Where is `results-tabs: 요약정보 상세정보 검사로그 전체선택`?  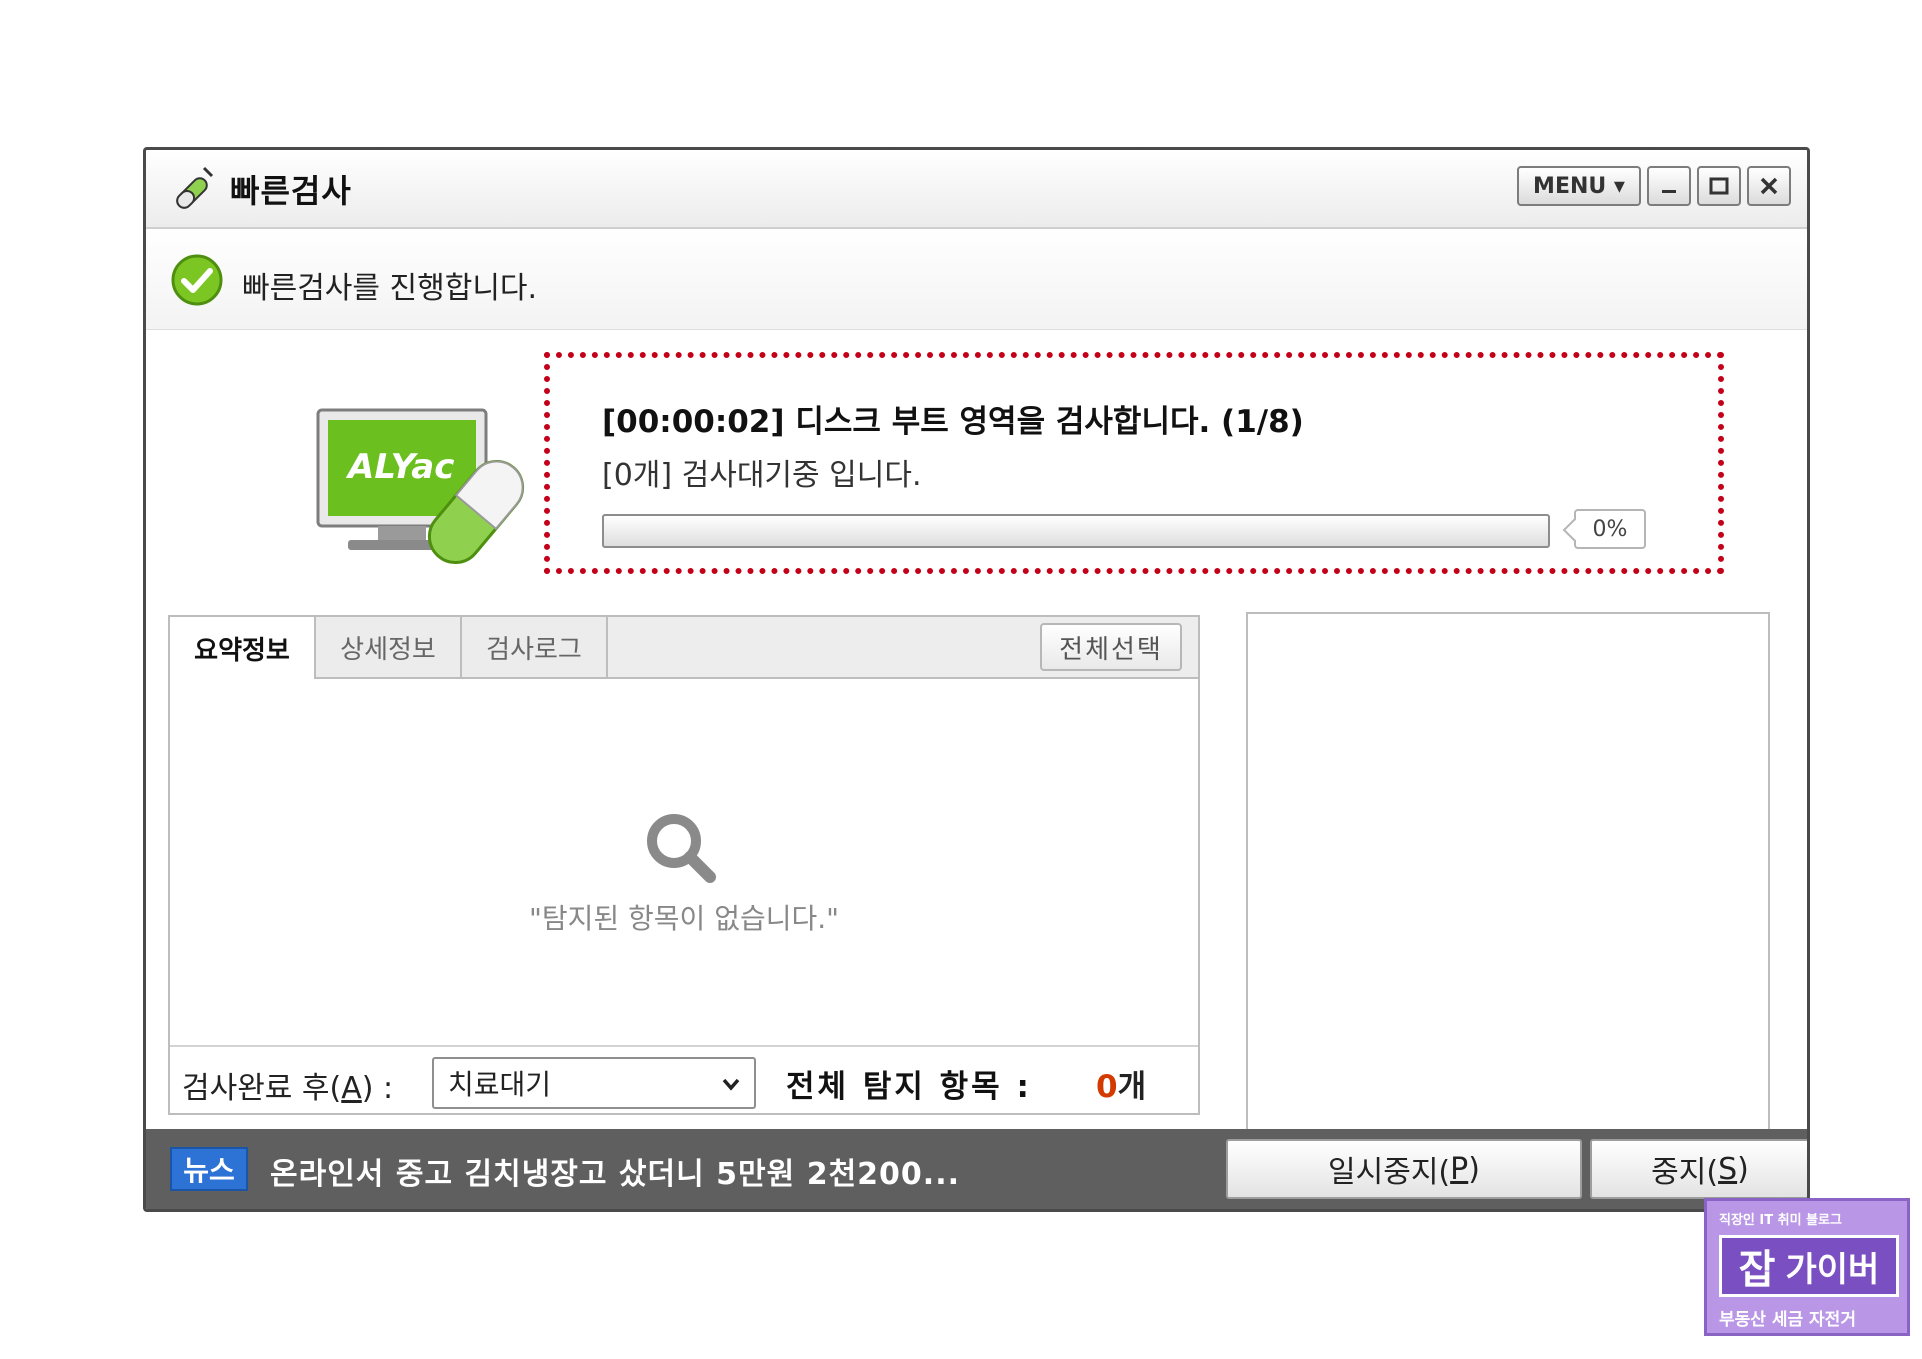 results-tabs: 요약정보 상세정보 검사로그 전체선택 is located at coordinates (684, 648).